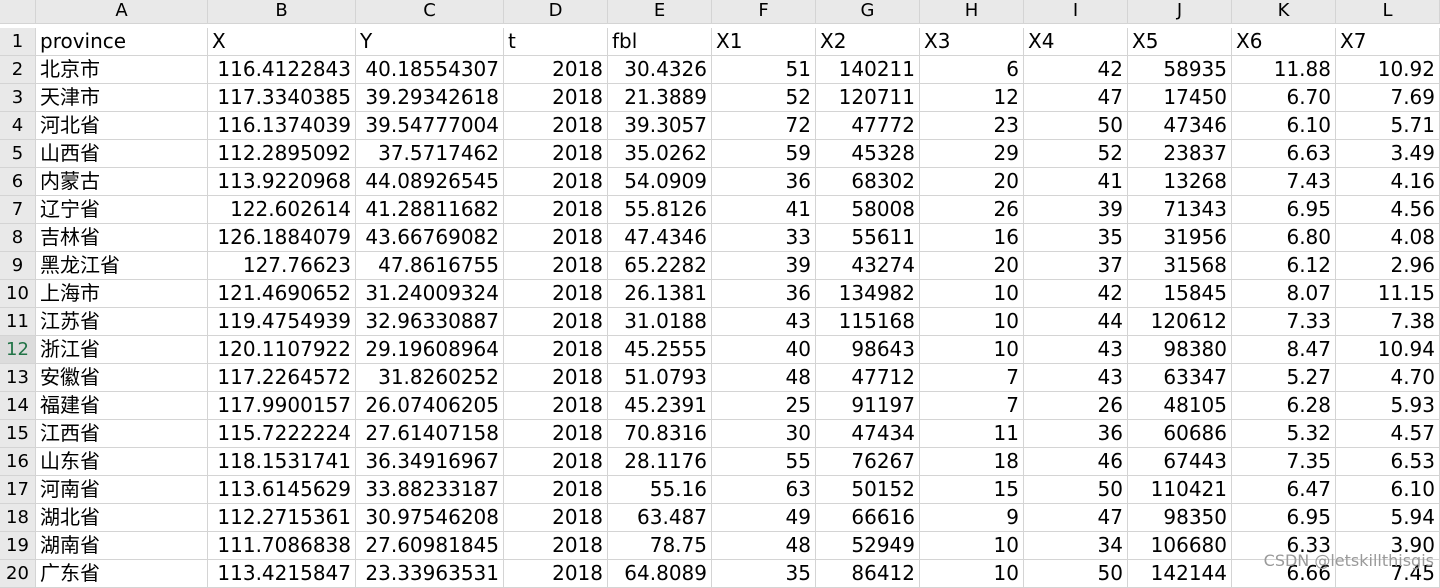 This screenshot has height=588, width=1440. Describe the element at coordinates (556, 518) in the screenshot. I see `cell-d18: 2018` at that location.